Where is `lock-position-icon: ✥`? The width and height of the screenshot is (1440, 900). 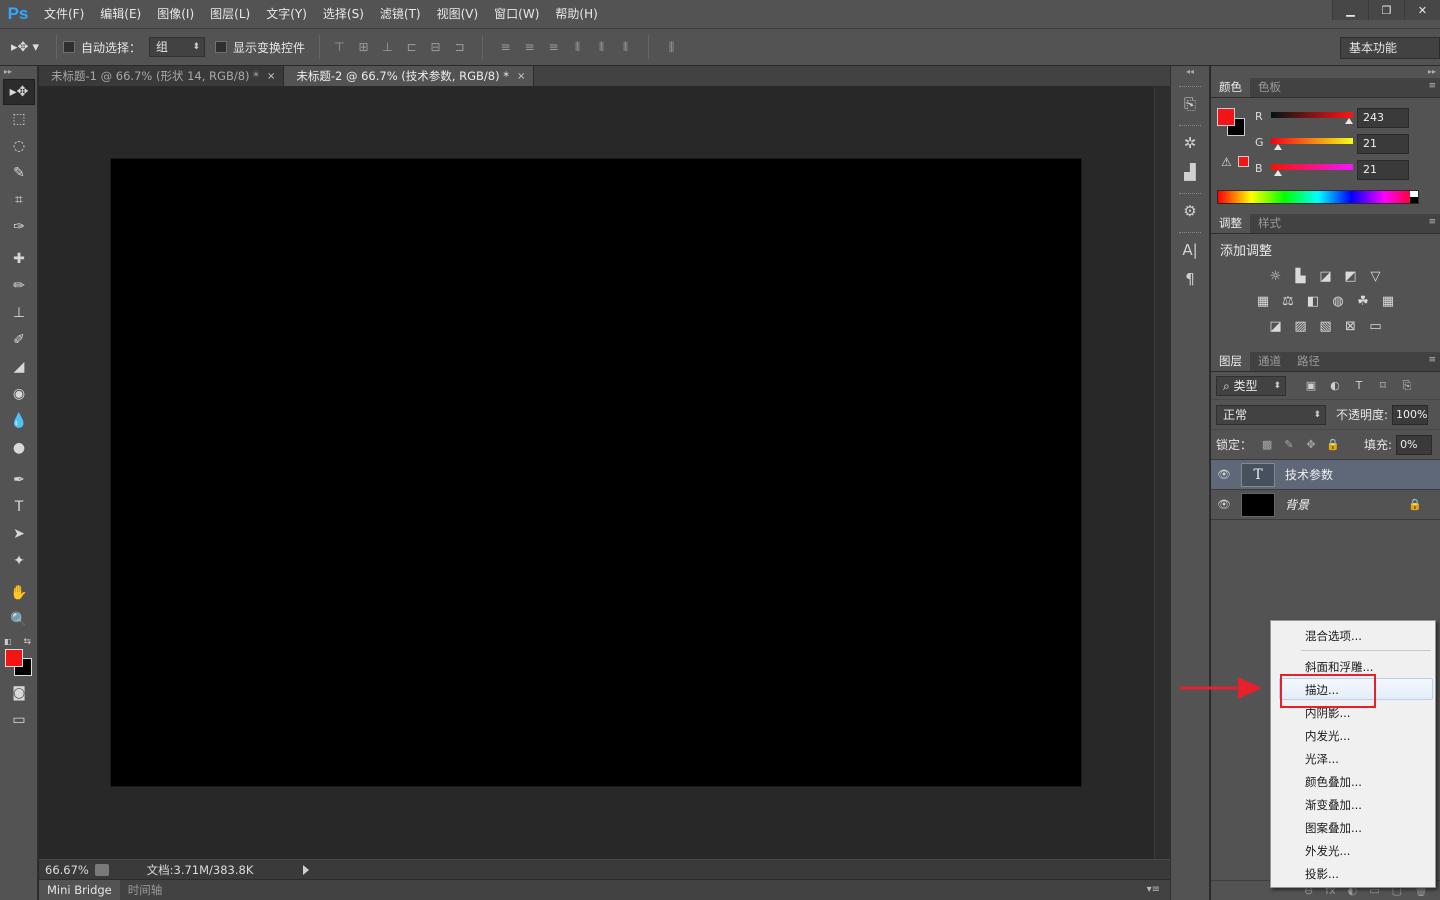 lock-position-icon: ✥ is located at coordinates (1311, 445).